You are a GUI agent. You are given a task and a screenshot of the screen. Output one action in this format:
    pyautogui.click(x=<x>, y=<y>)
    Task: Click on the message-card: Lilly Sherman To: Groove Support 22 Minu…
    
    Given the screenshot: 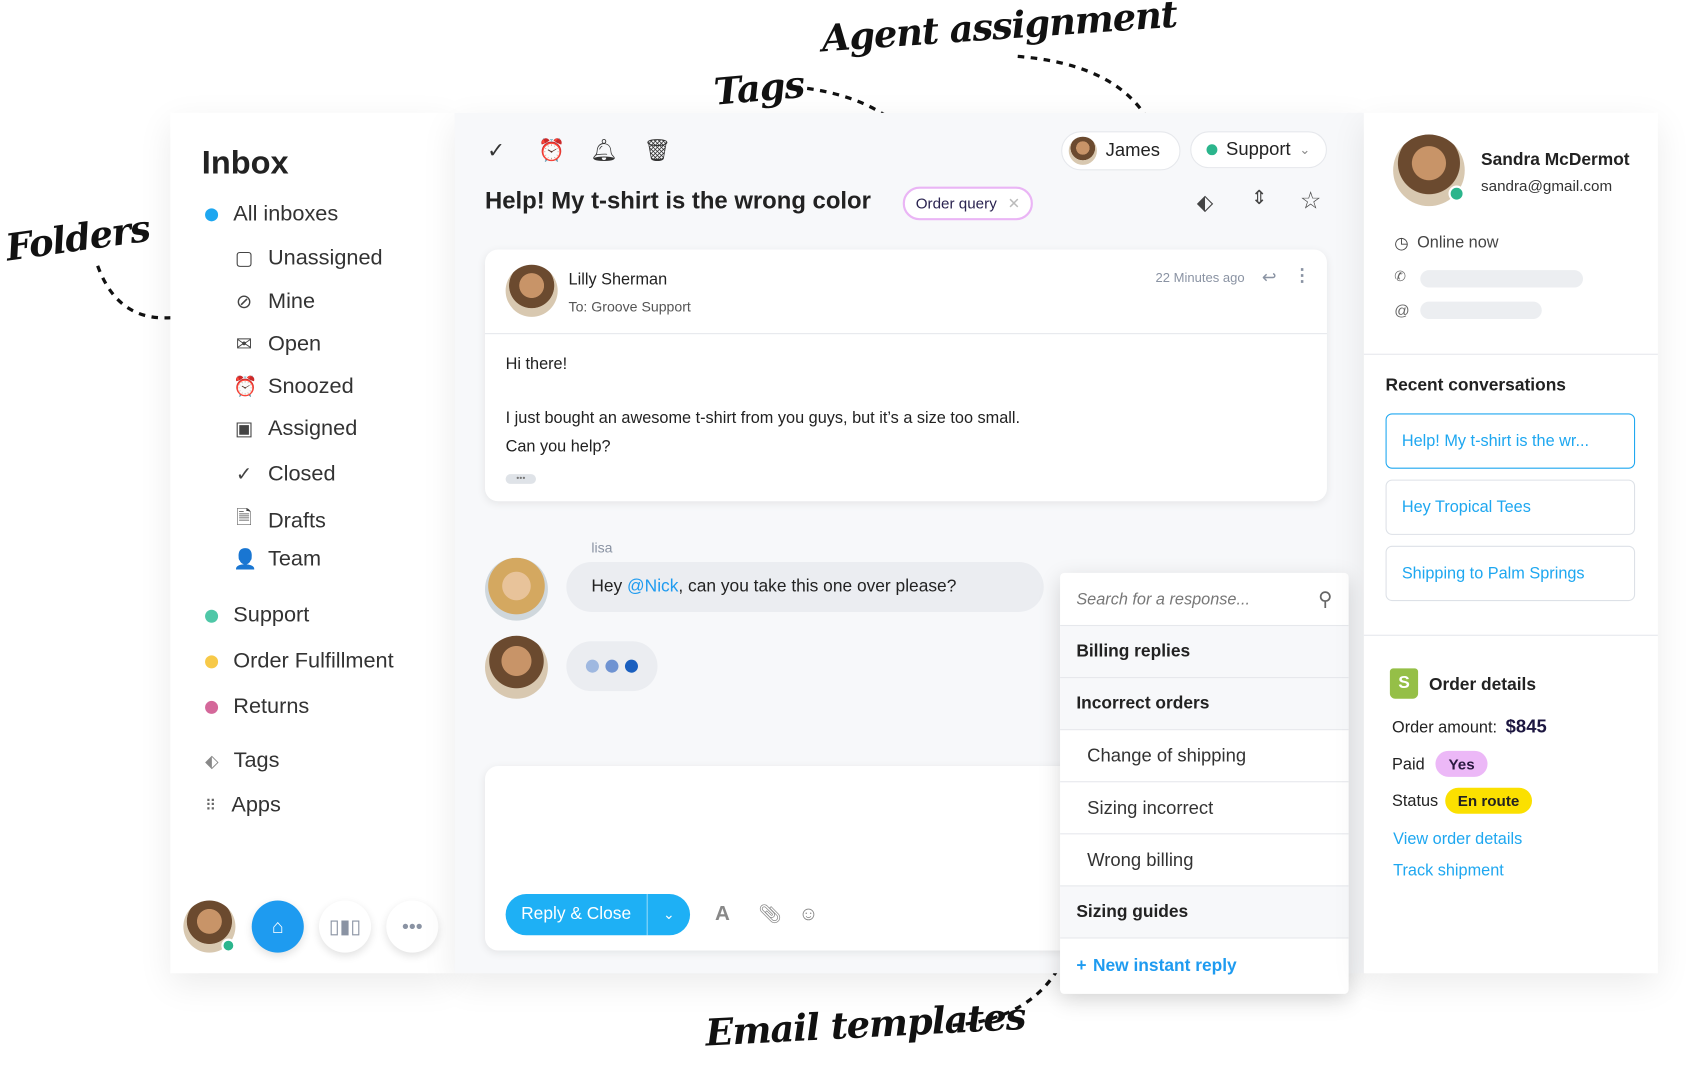 What is the action you would take?
    pyautogui.click(x=905, y=375)
    